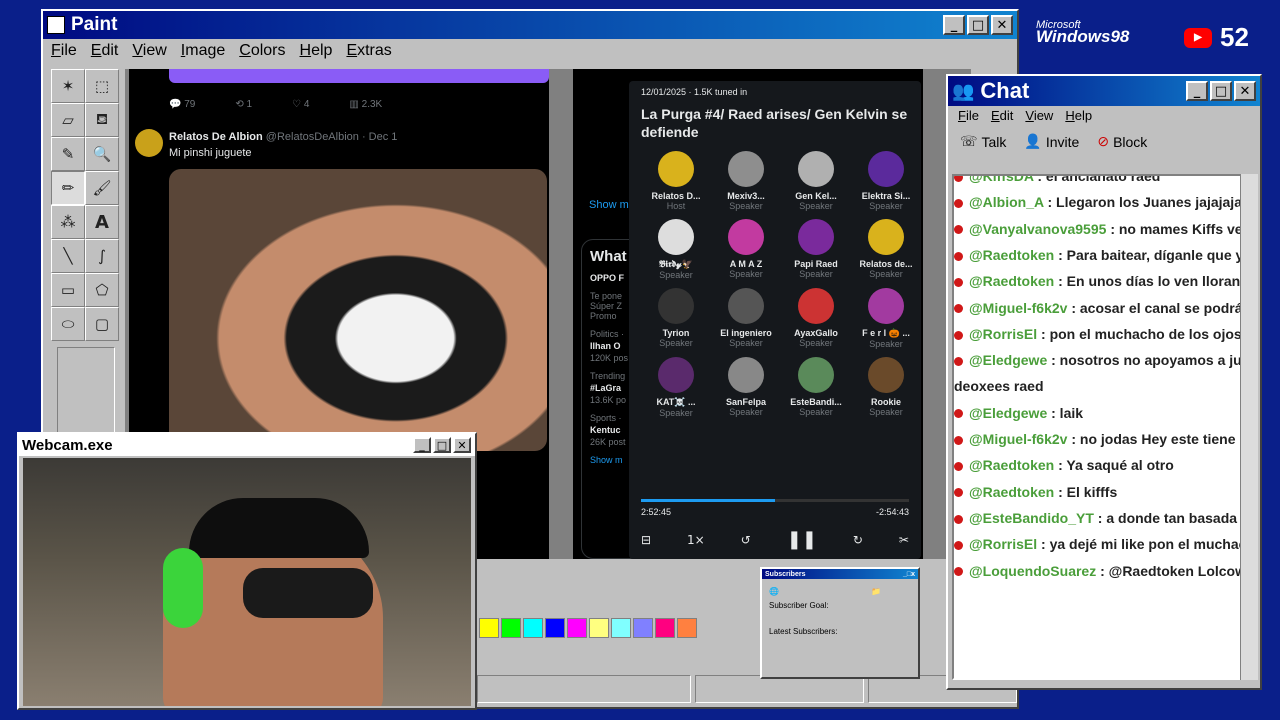 The image size is (1280, 720). What do you see at coordinates (68, 86) in the screenshot?
I see `free-select-icon: ✶` at bounding box center [68, 86].